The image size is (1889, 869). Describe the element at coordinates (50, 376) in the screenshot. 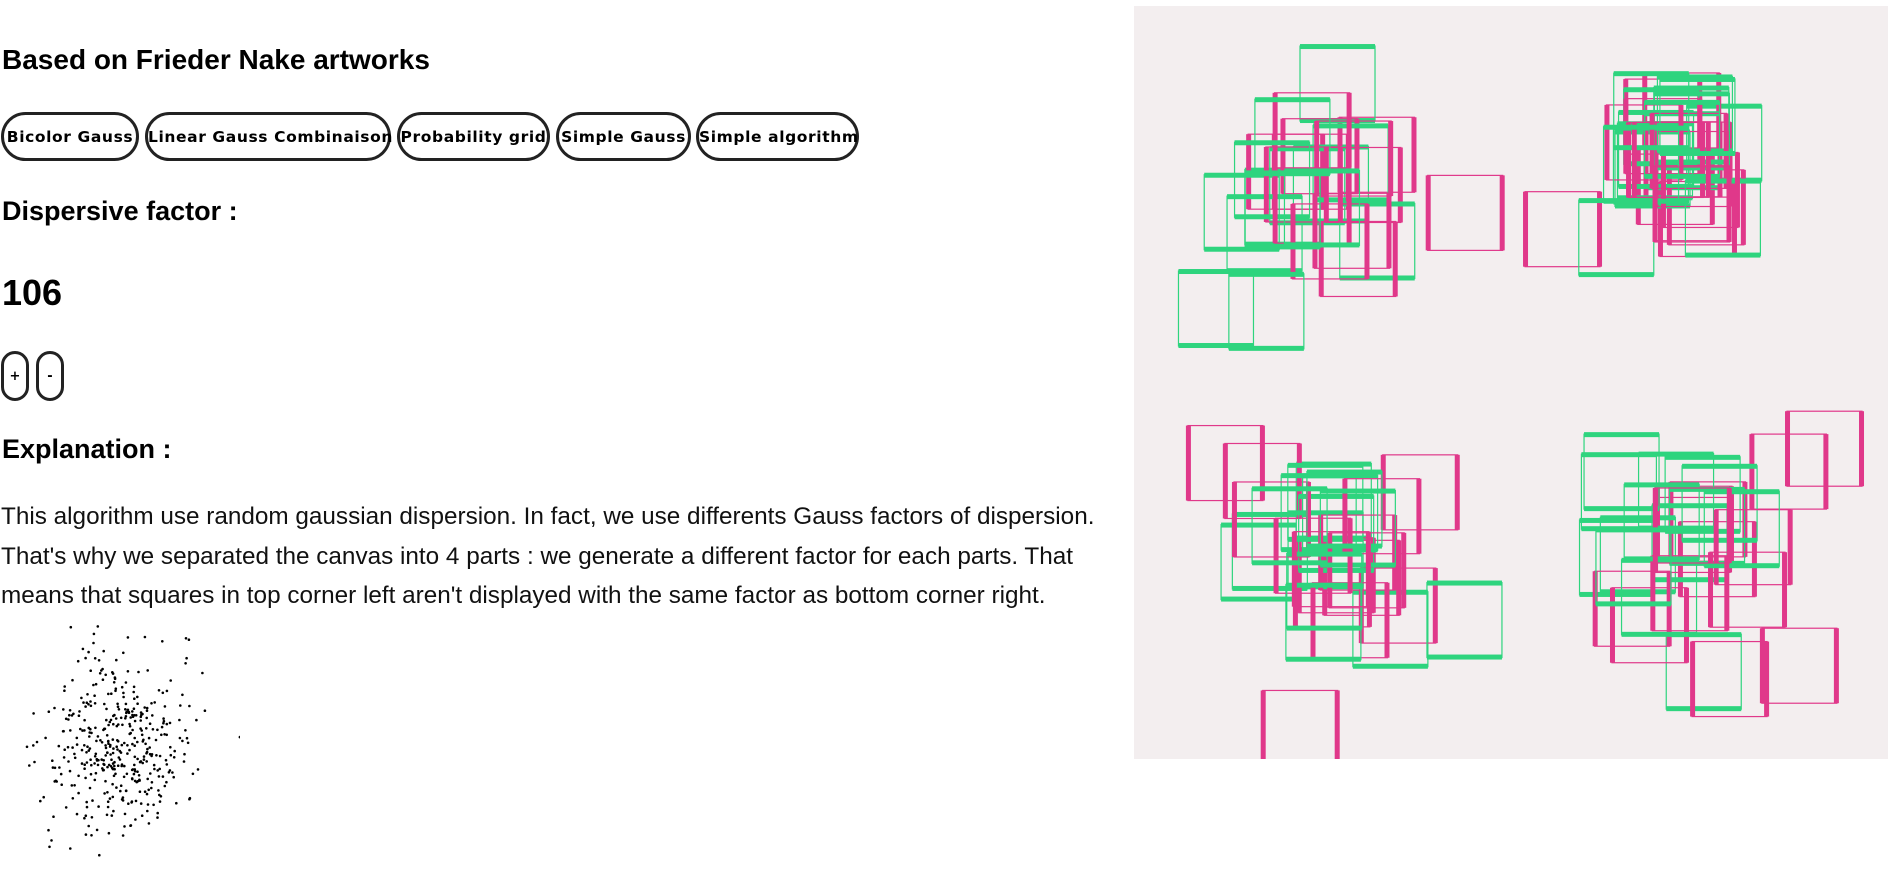

I see `decrement-button: -` at that location.